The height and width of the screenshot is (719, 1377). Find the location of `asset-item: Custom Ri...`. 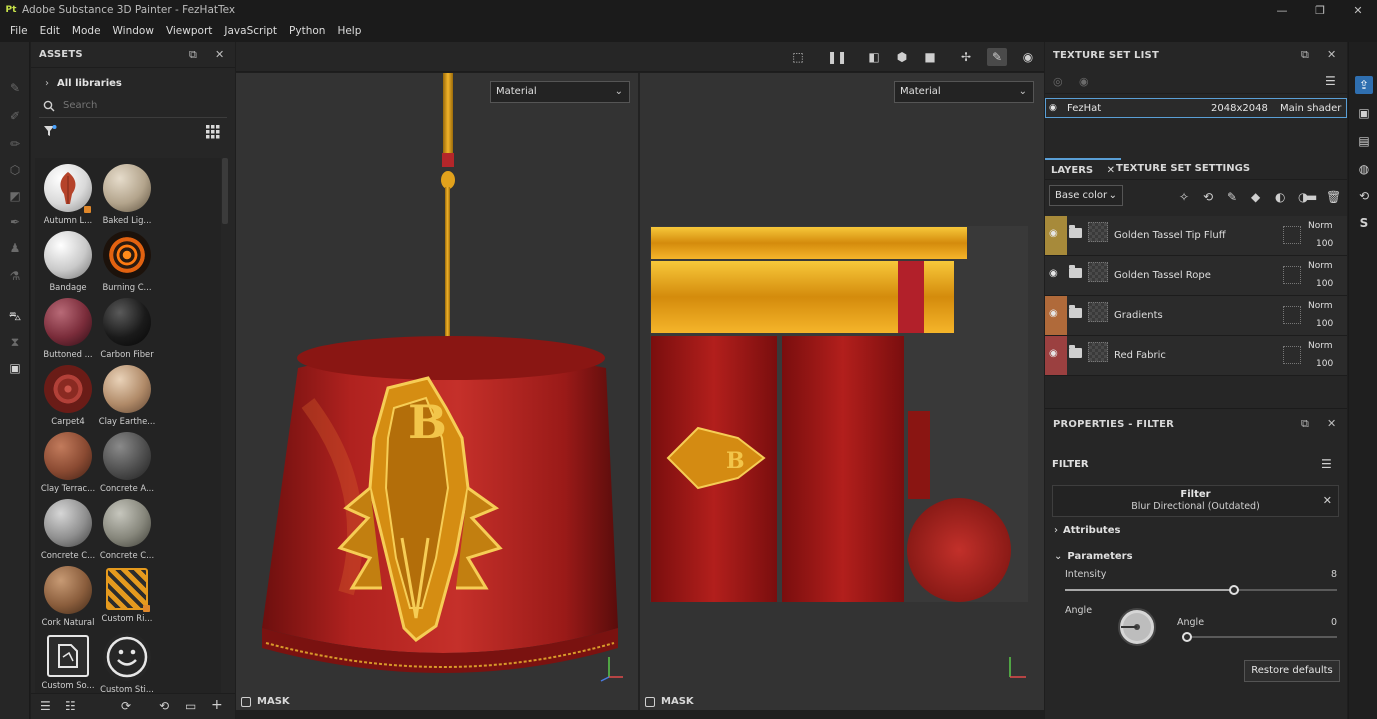

asset-item: Custom Ri... is located at coordinates (127, 595).